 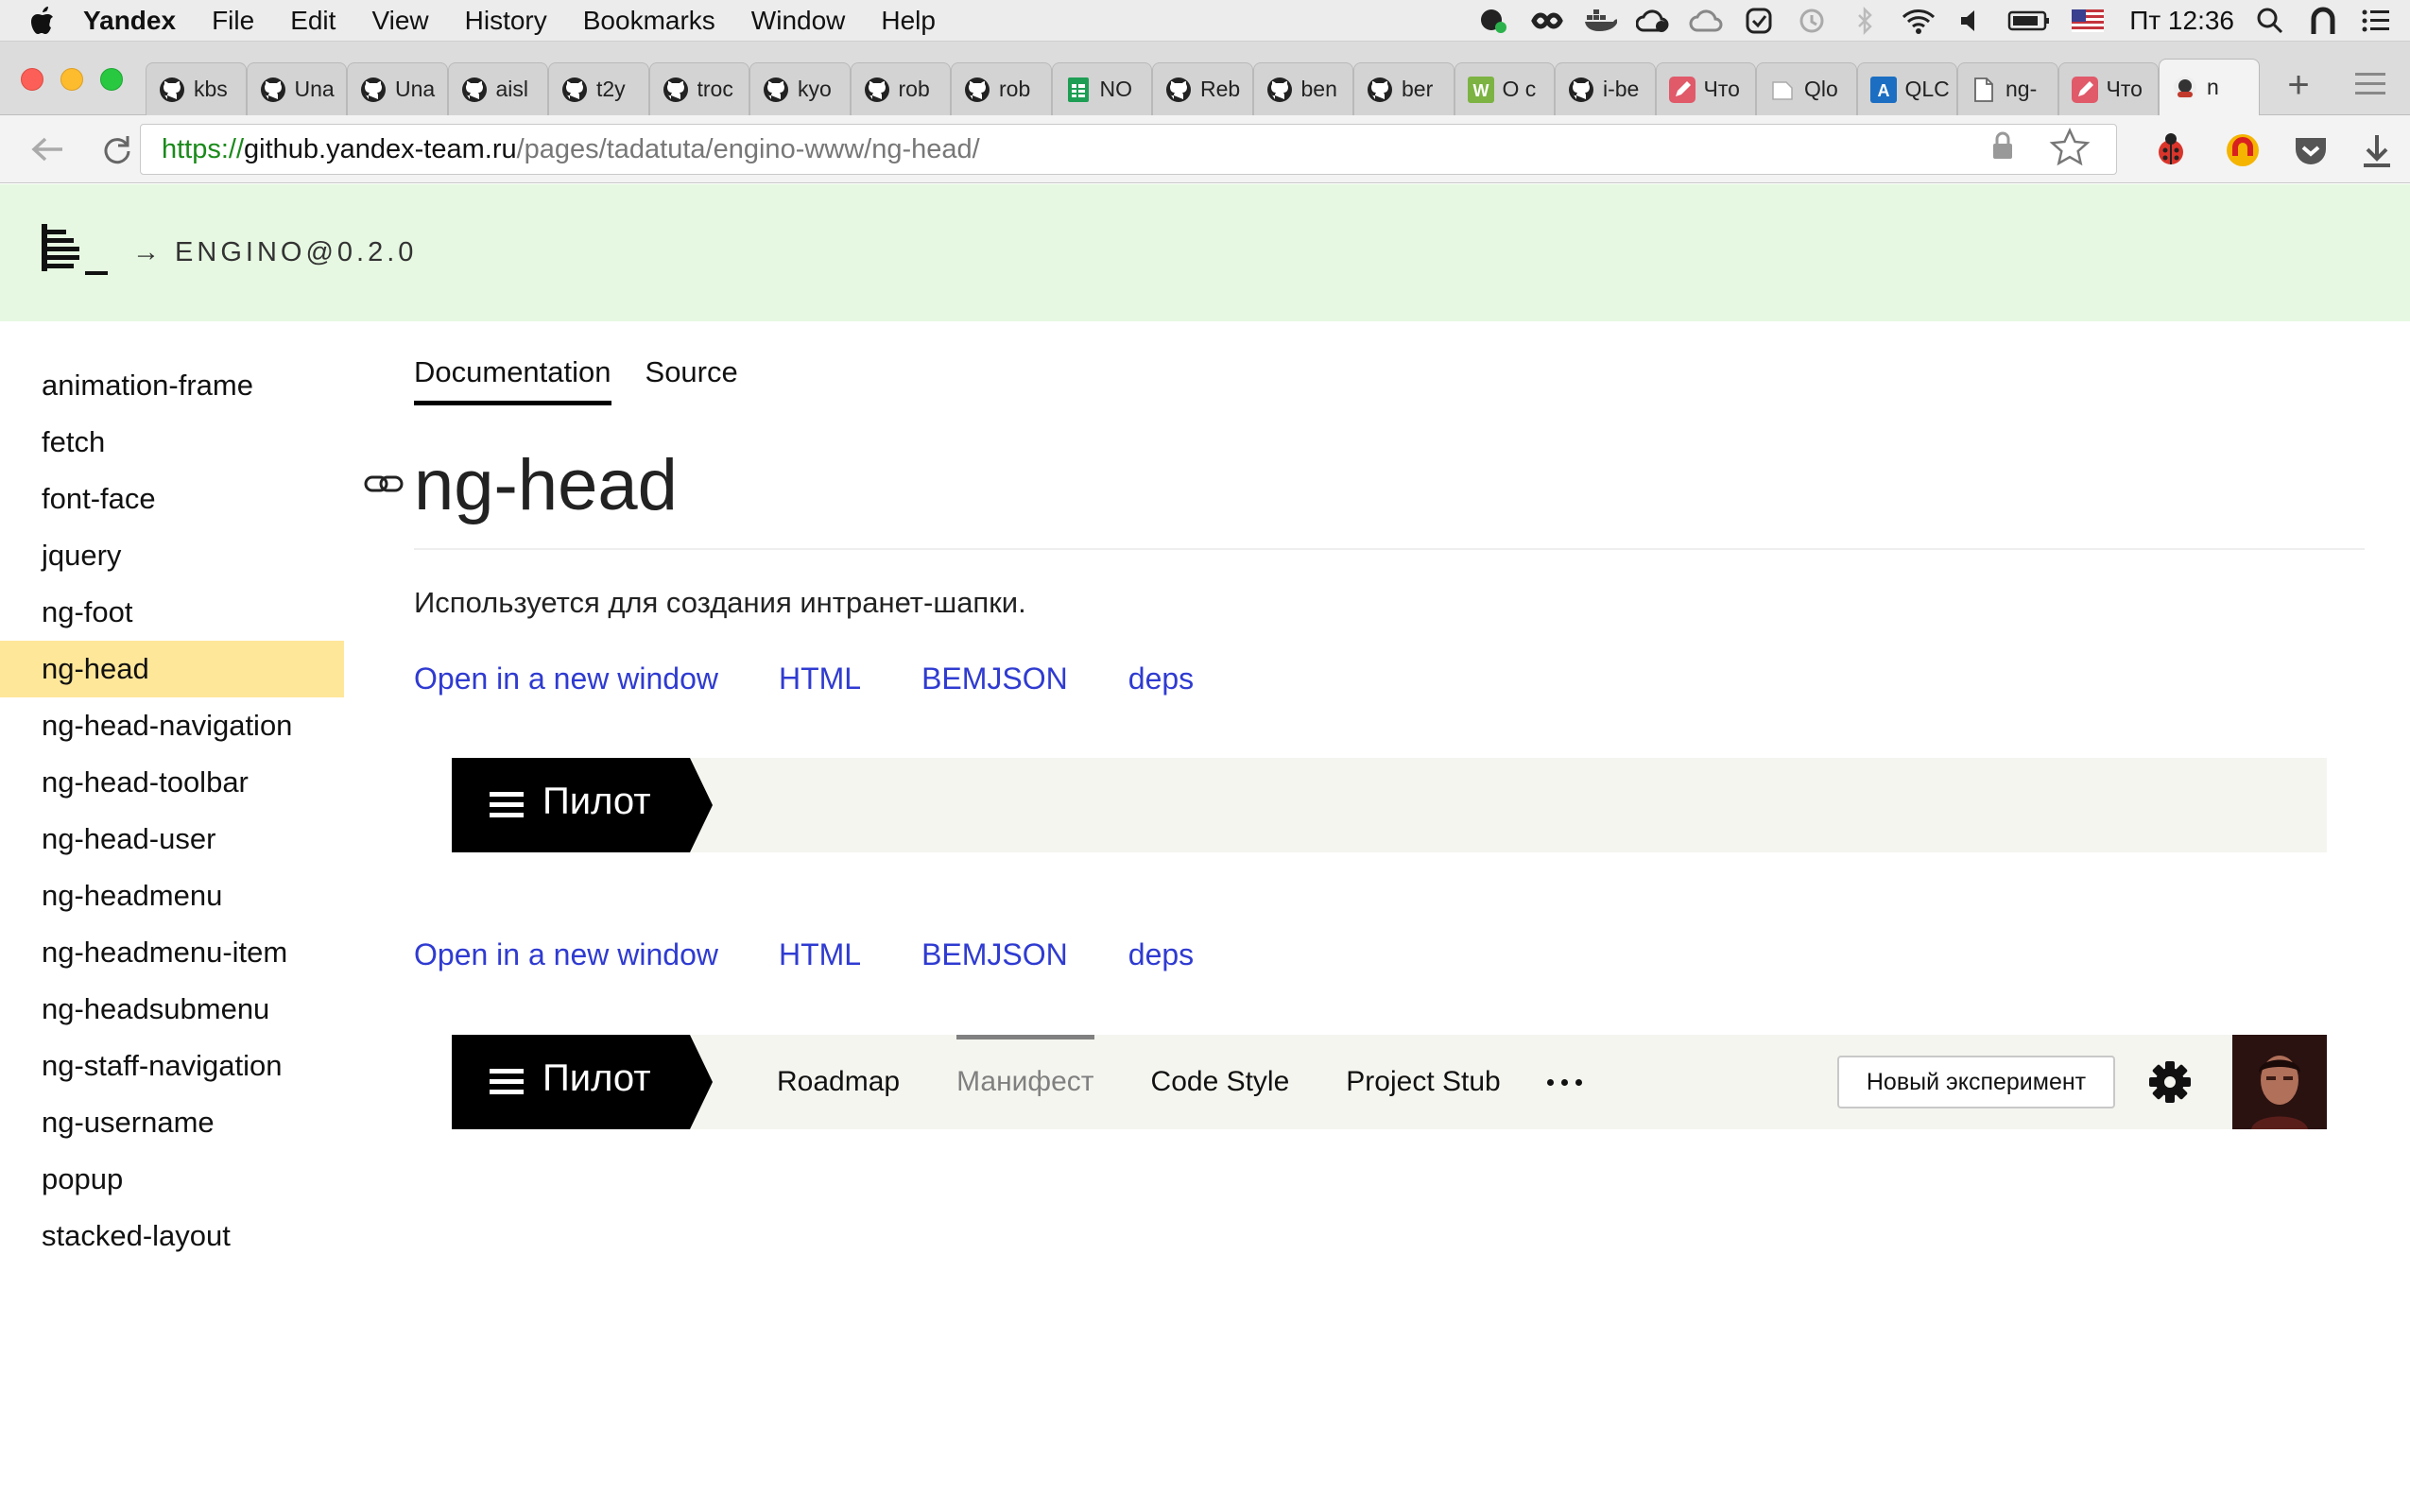 I want to click on zoom-window-button, so click(x=111, y=79).